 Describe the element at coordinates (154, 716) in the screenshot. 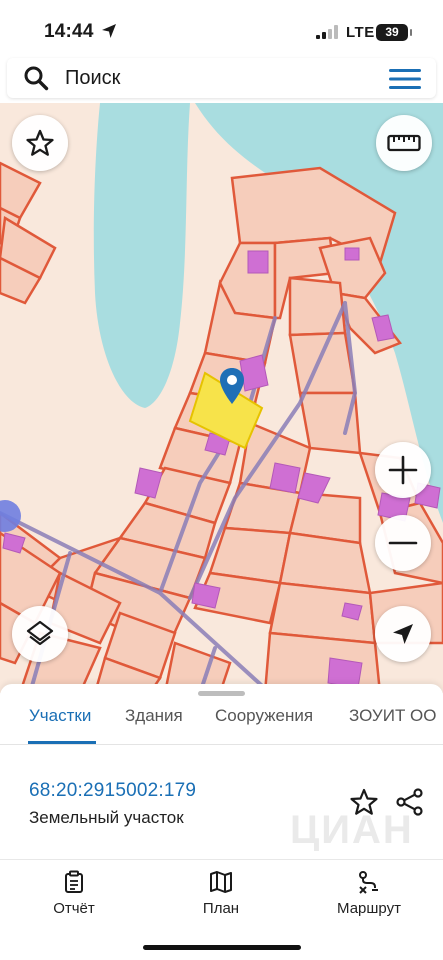

I see `tab-buildings: Здания` at that location.